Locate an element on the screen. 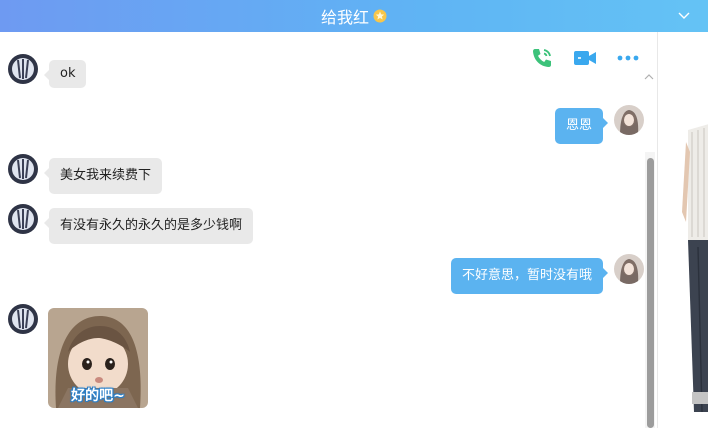 The image size is (708, 428). chat-title-group: 给我红 is located at coordinates (354, 16).